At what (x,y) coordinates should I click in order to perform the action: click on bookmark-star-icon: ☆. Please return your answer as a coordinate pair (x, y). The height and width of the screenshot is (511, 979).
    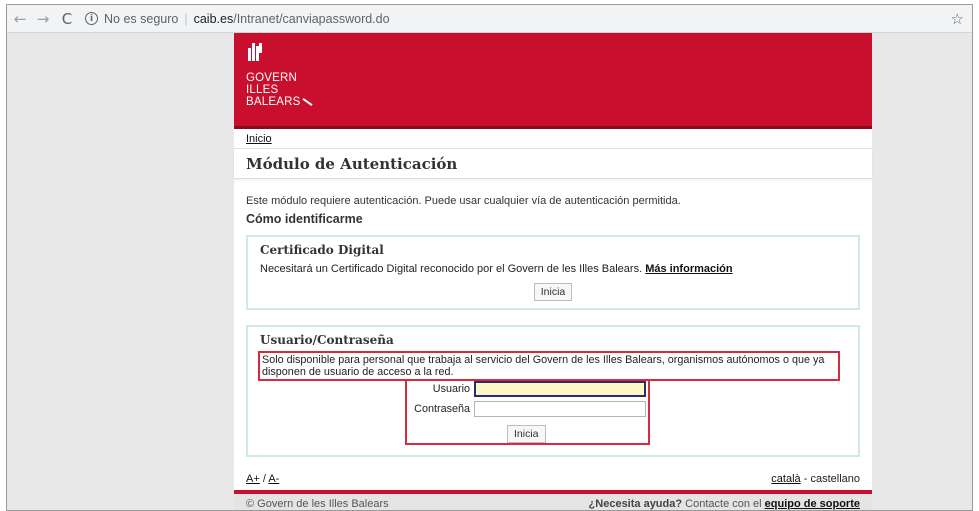
    Looking at the image, I should click on (957, 19).